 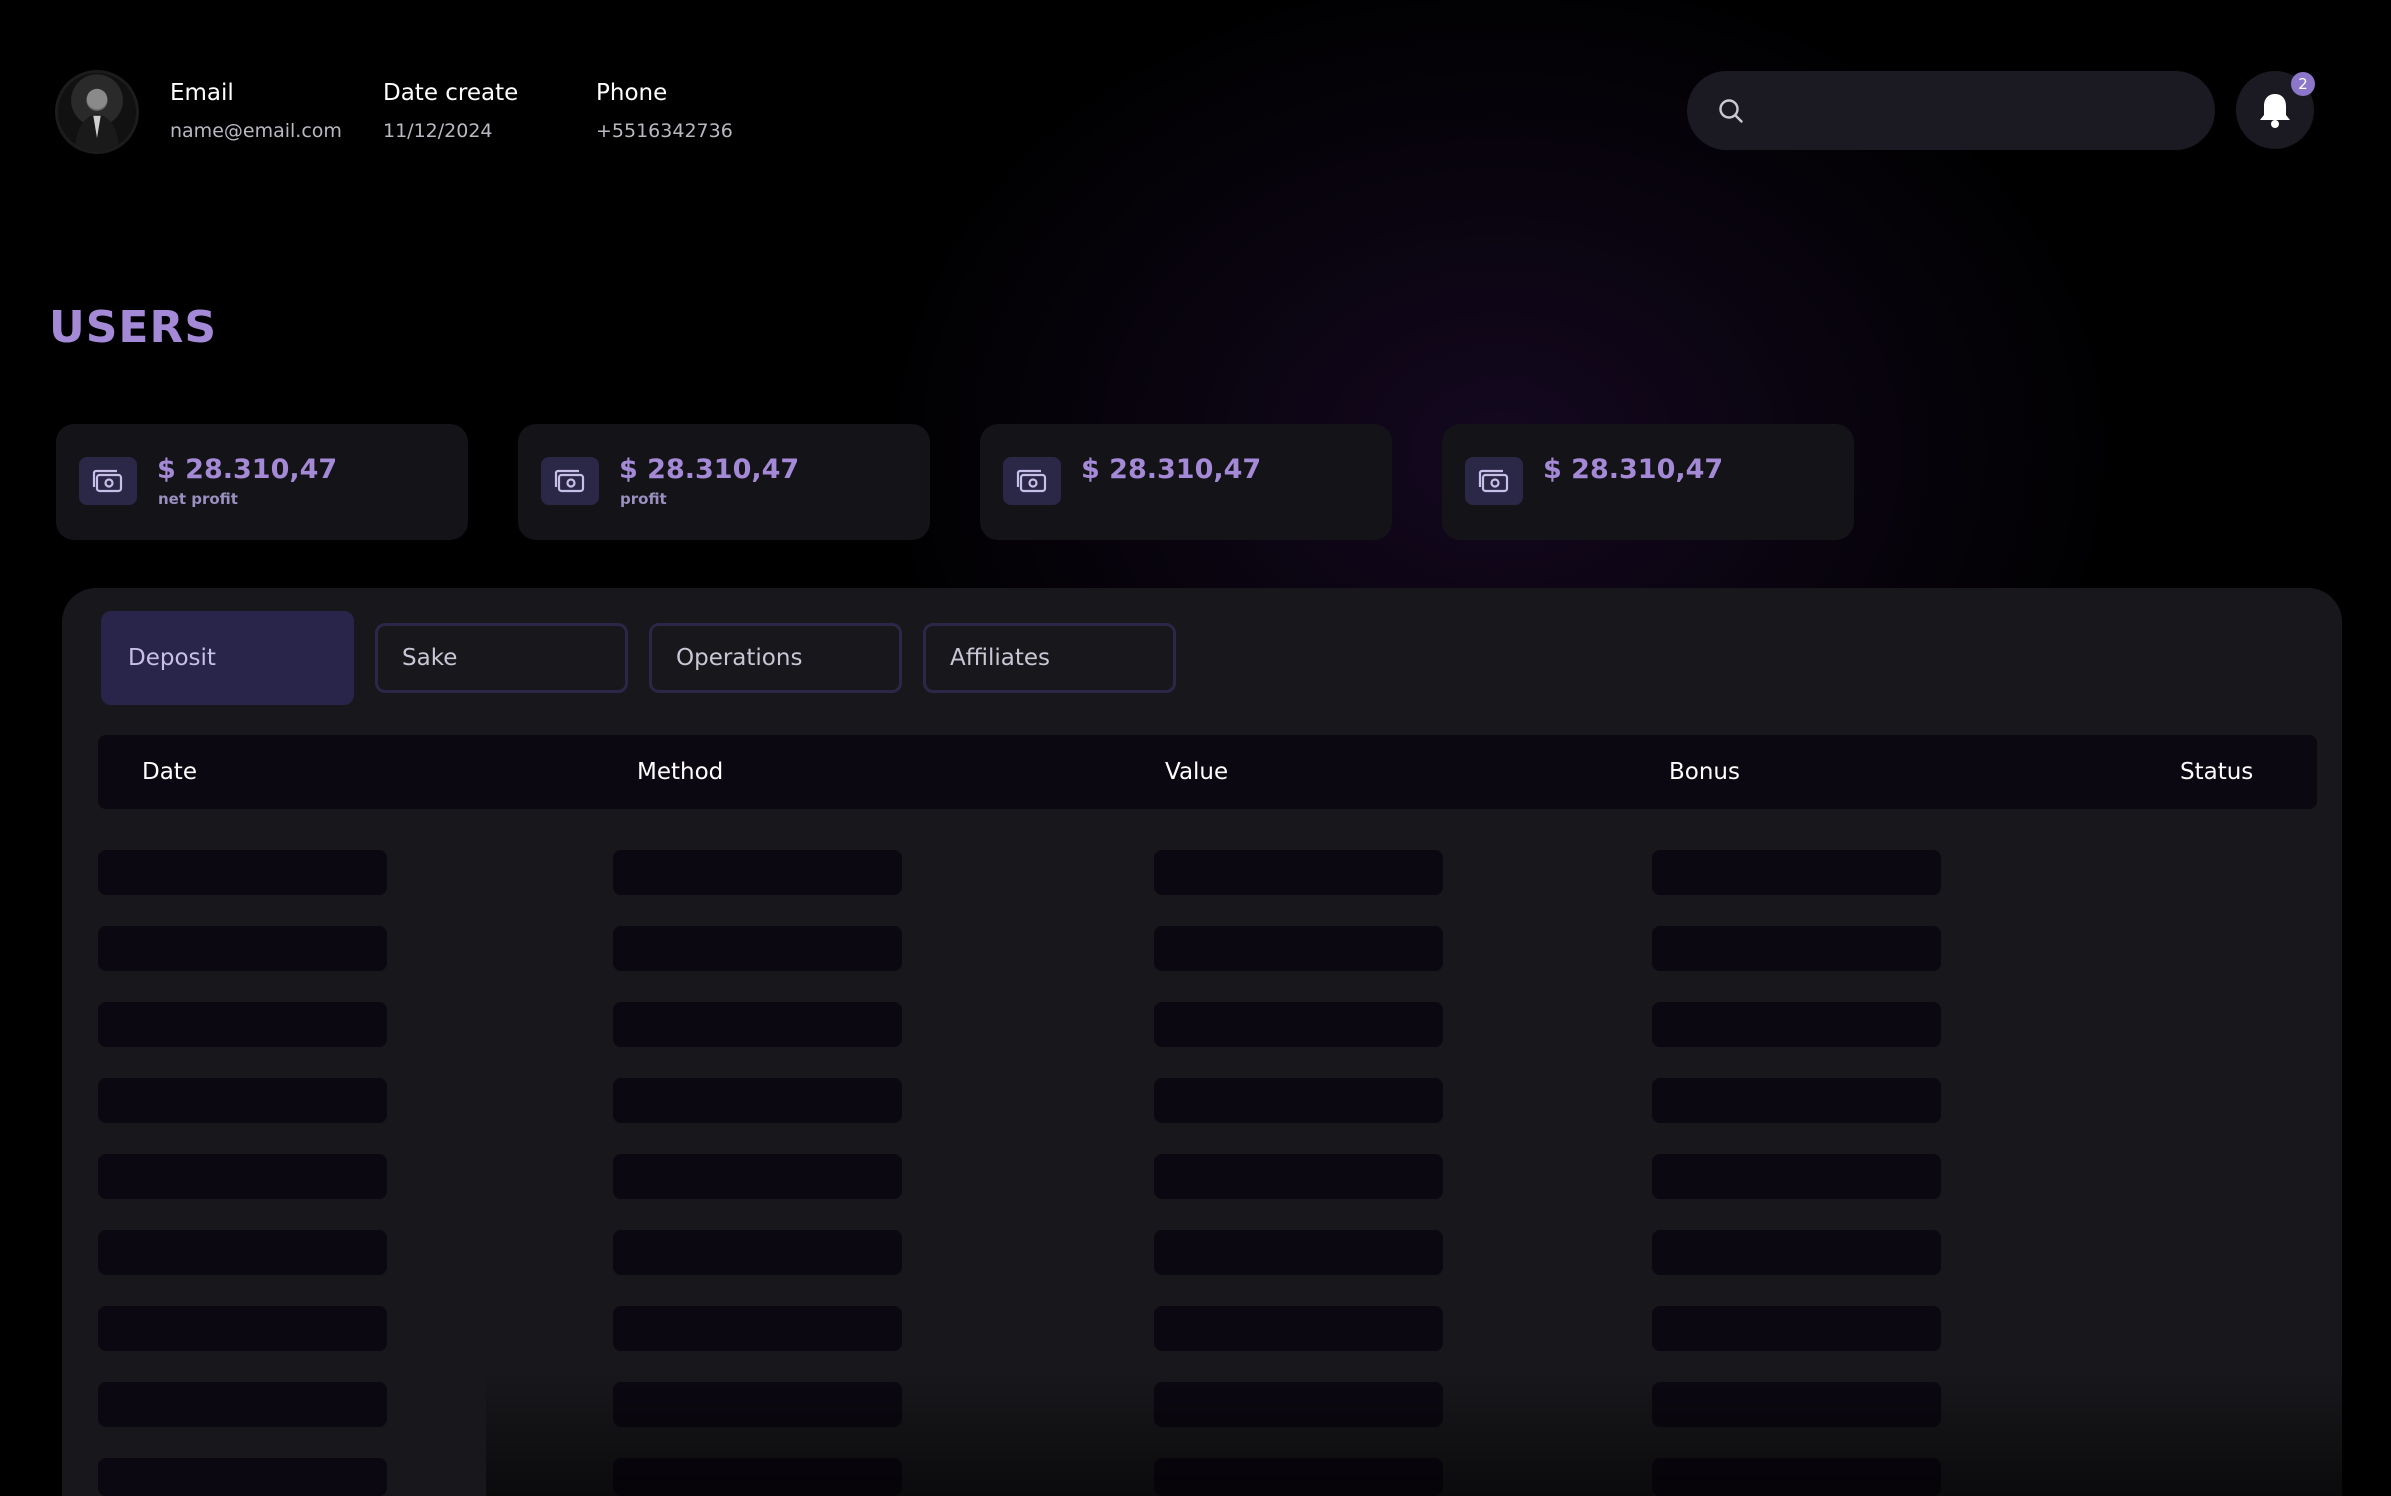 I want to click on date-create-label: Date create, so click(x=451, y=93).